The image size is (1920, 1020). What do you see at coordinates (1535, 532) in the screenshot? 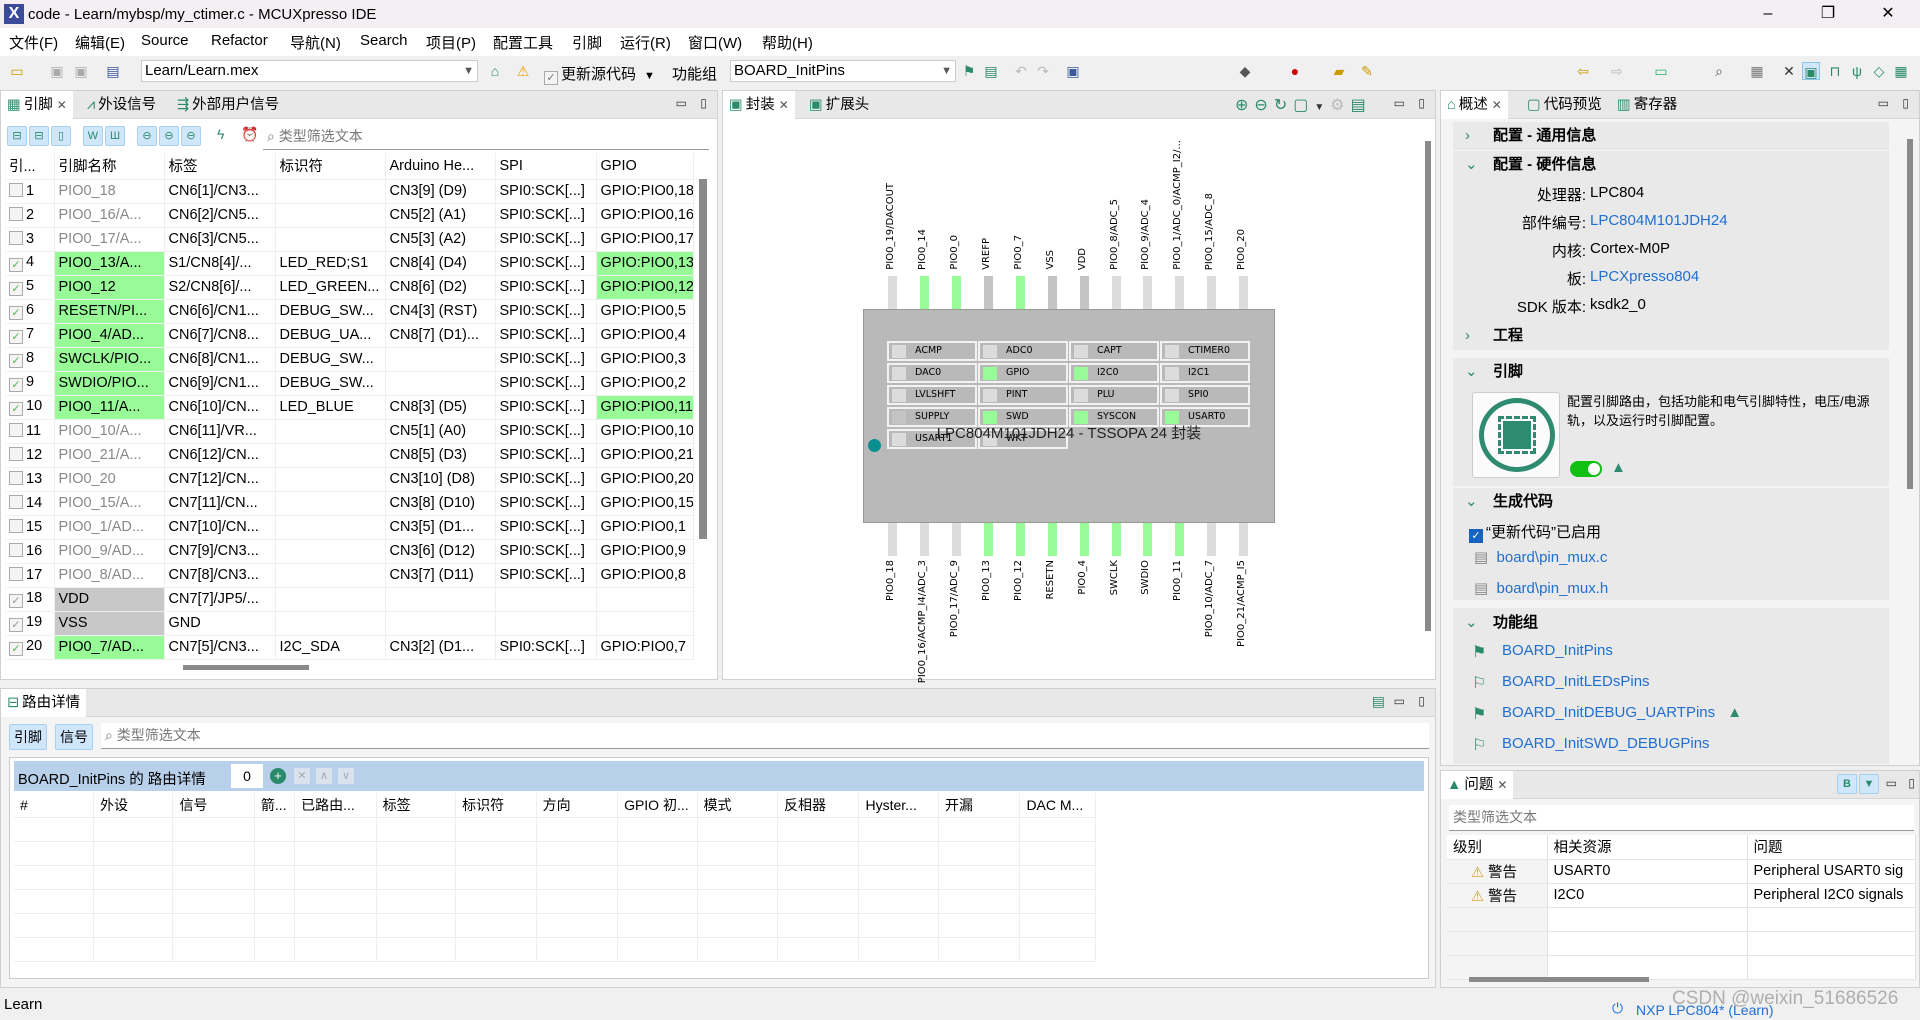
I see `update-code-enabled: ✓ “更新代码”已启用` at bounding box center [1535, 532].